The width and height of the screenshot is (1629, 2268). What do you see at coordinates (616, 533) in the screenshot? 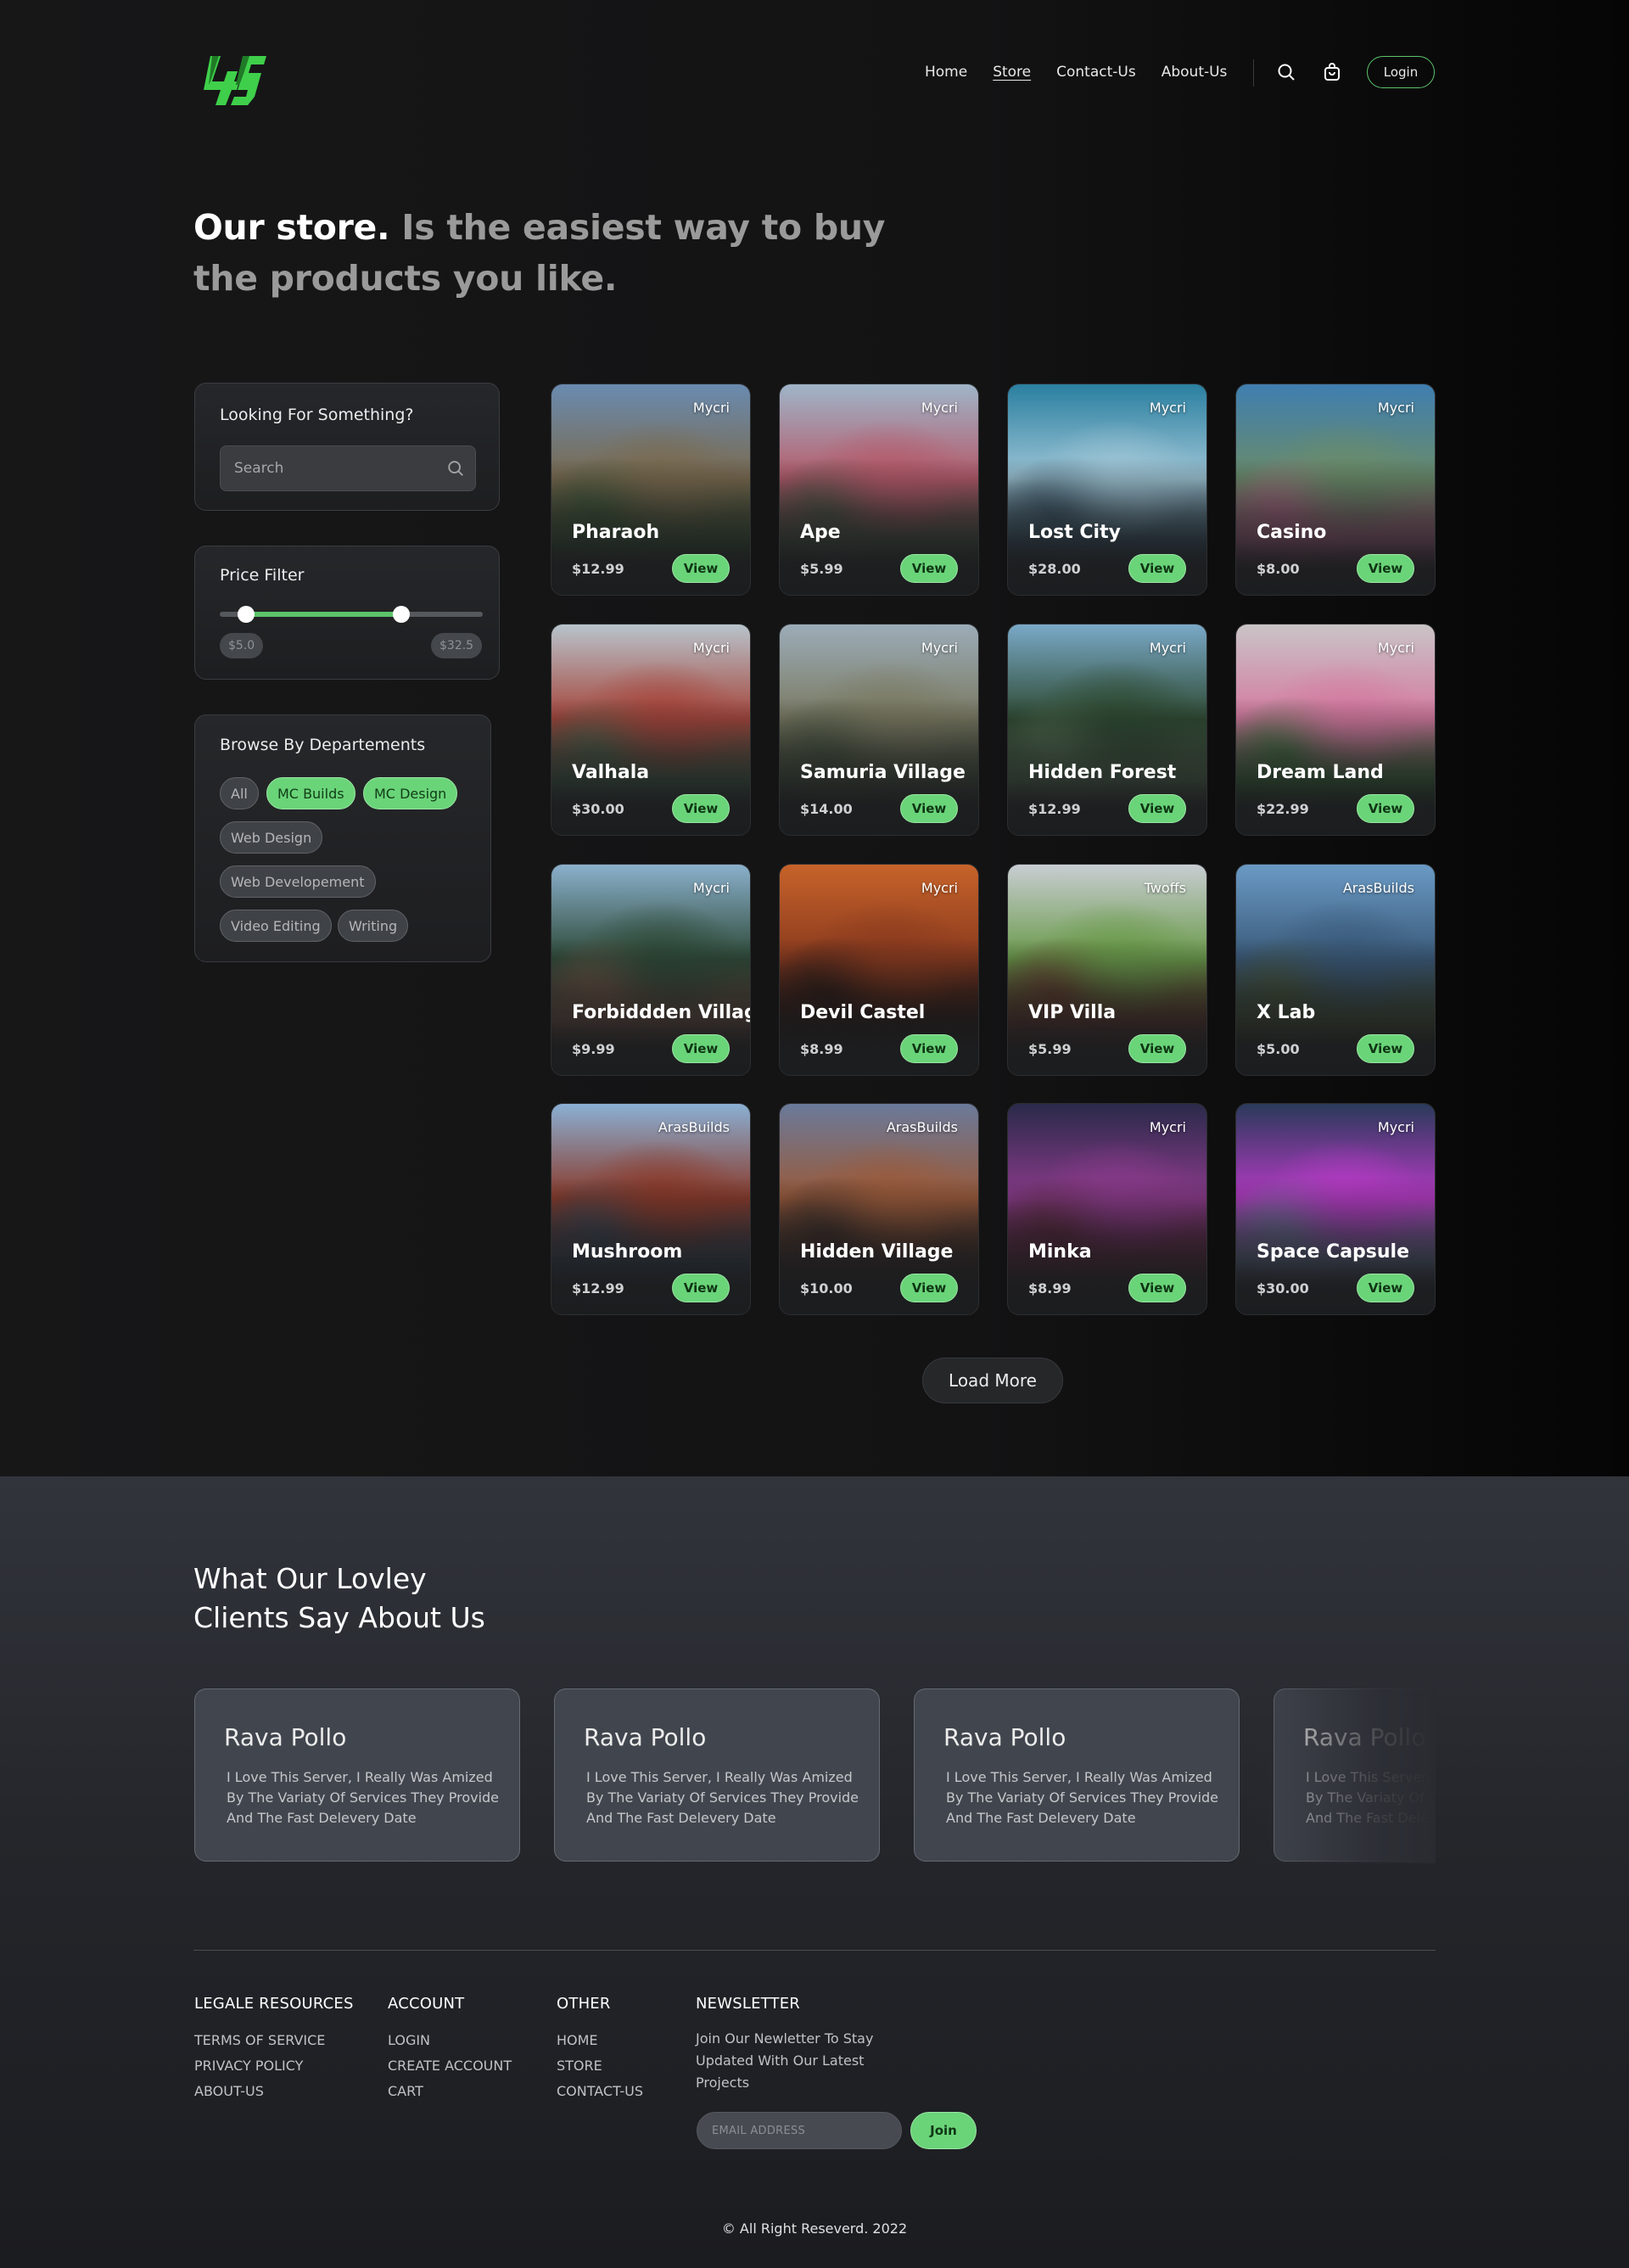
I see `product-name: Pharaoh` at bounding box center [616, 533].